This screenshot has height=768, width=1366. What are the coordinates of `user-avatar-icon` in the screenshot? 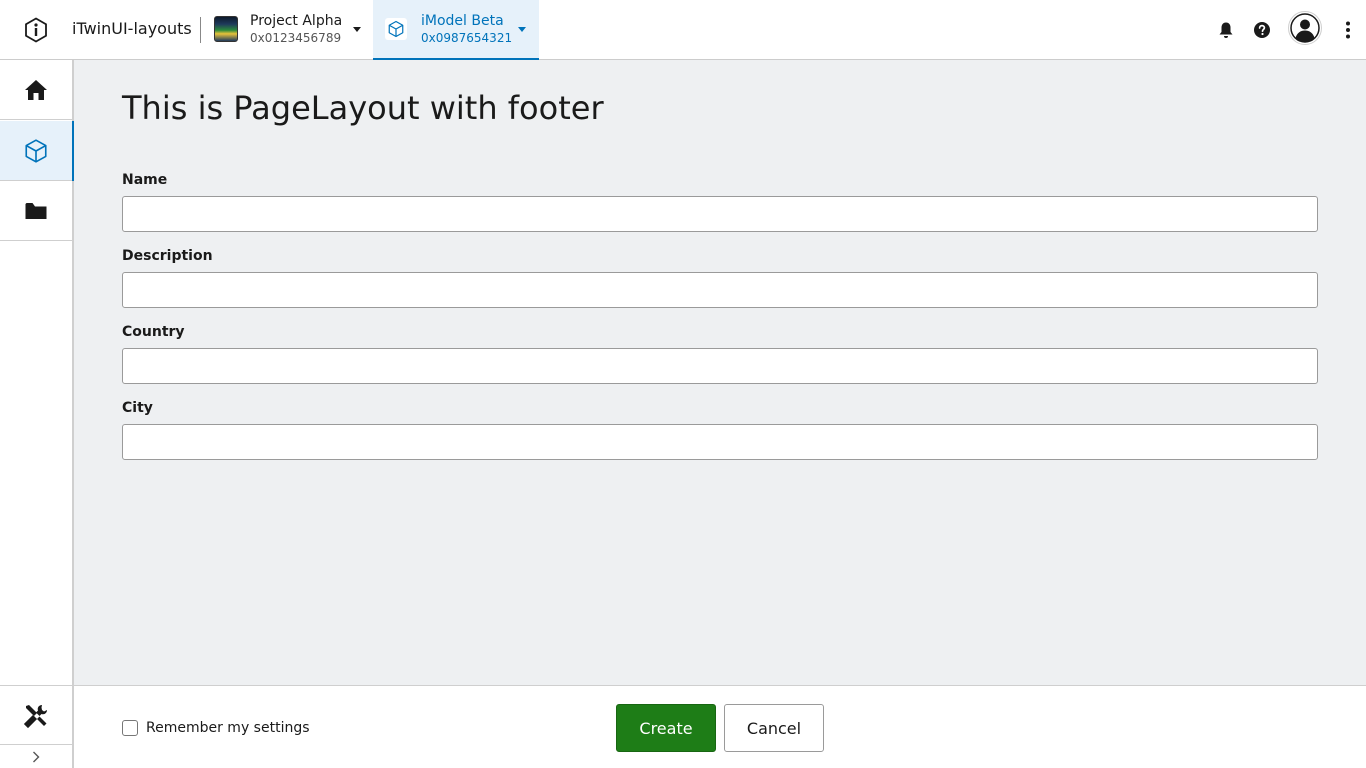 It's located at (1305, 28).